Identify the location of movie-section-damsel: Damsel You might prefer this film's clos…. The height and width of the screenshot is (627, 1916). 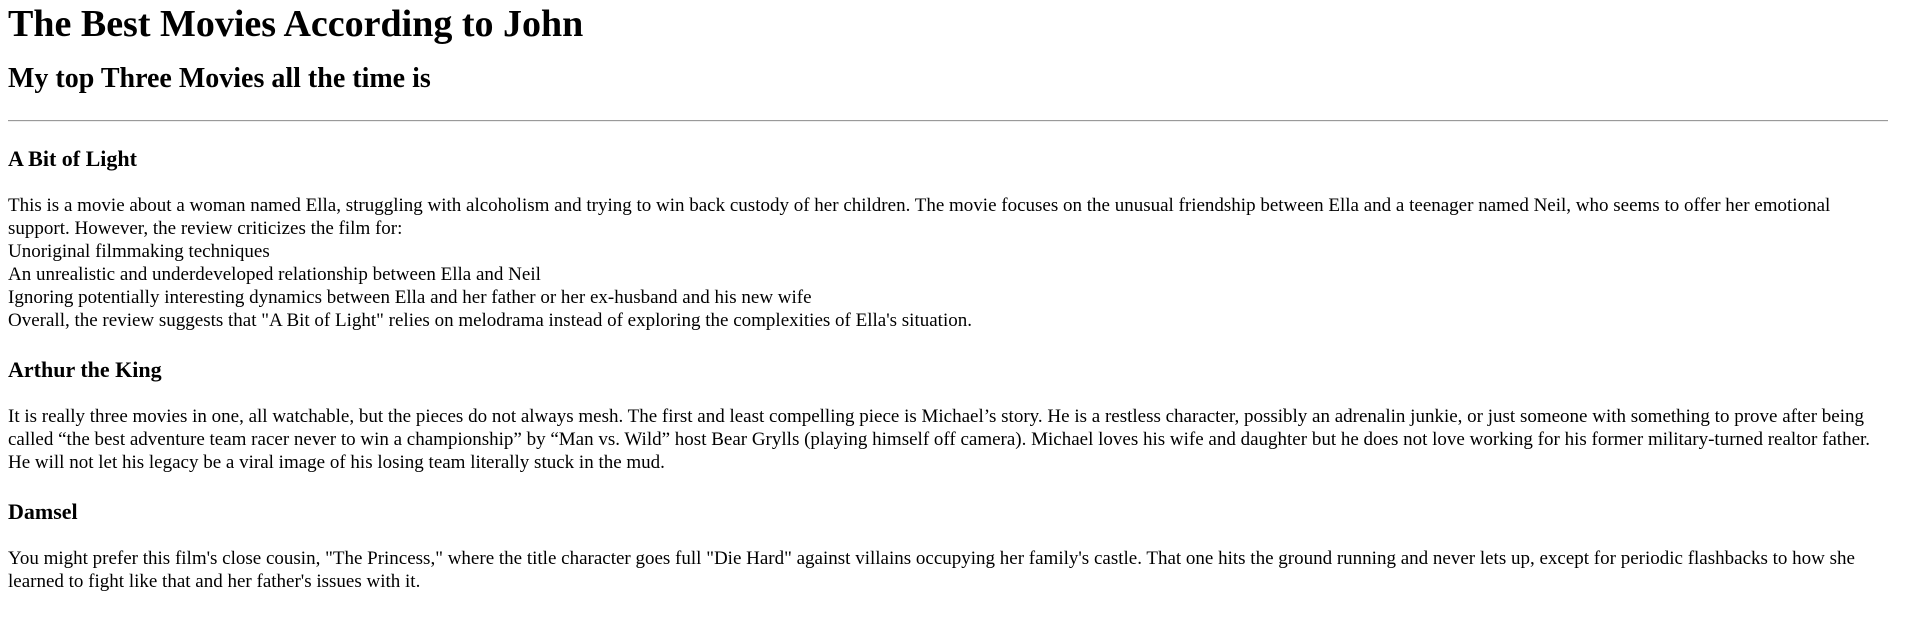
(948, 546).